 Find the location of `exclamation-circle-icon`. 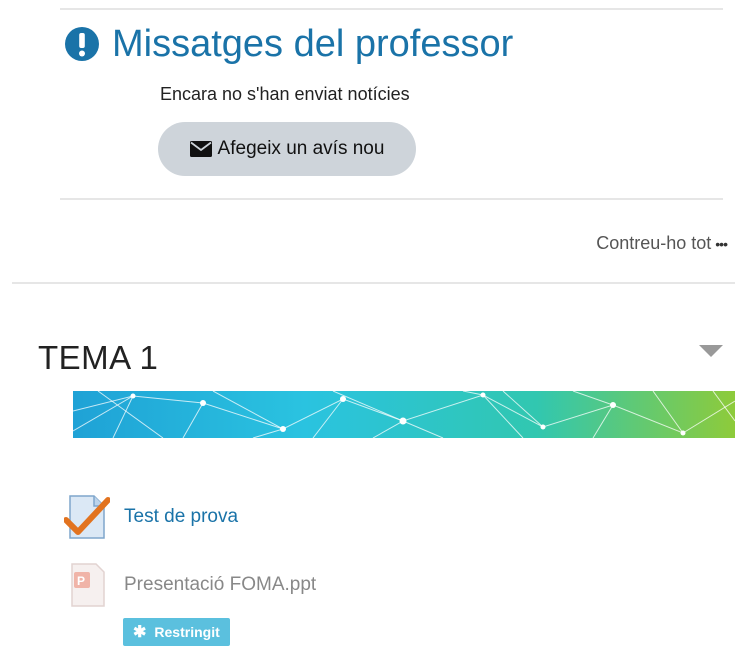

exclamation-circle-icon is located at coordinates (82, 44).